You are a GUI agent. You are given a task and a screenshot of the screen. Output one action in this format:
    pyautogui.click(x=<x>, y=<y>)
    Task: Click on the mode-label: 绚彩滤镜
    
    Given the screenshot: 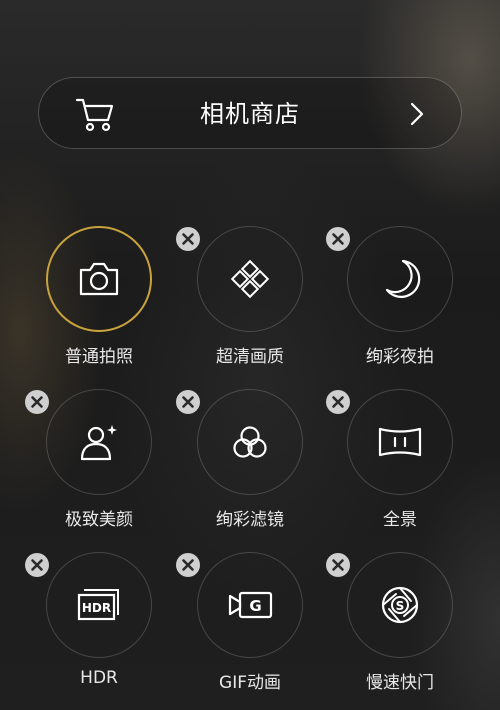 What is the action you would take?
    pyautogui.click(x=250, y=520)
    